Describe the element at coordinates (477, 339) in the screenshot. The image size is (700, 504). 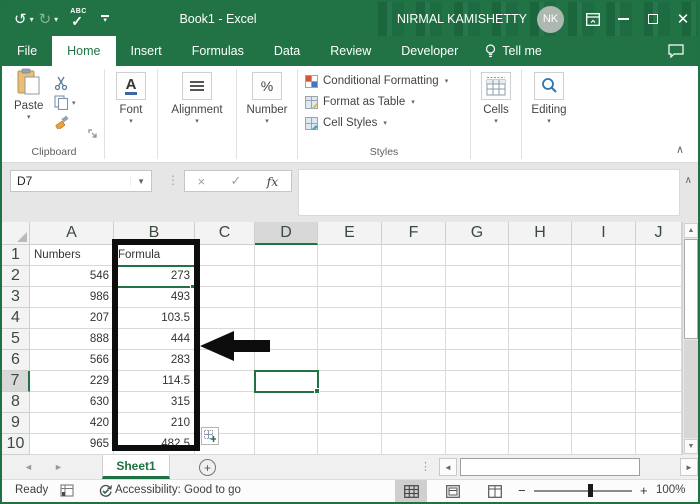
I see `cell-G5` at that location.